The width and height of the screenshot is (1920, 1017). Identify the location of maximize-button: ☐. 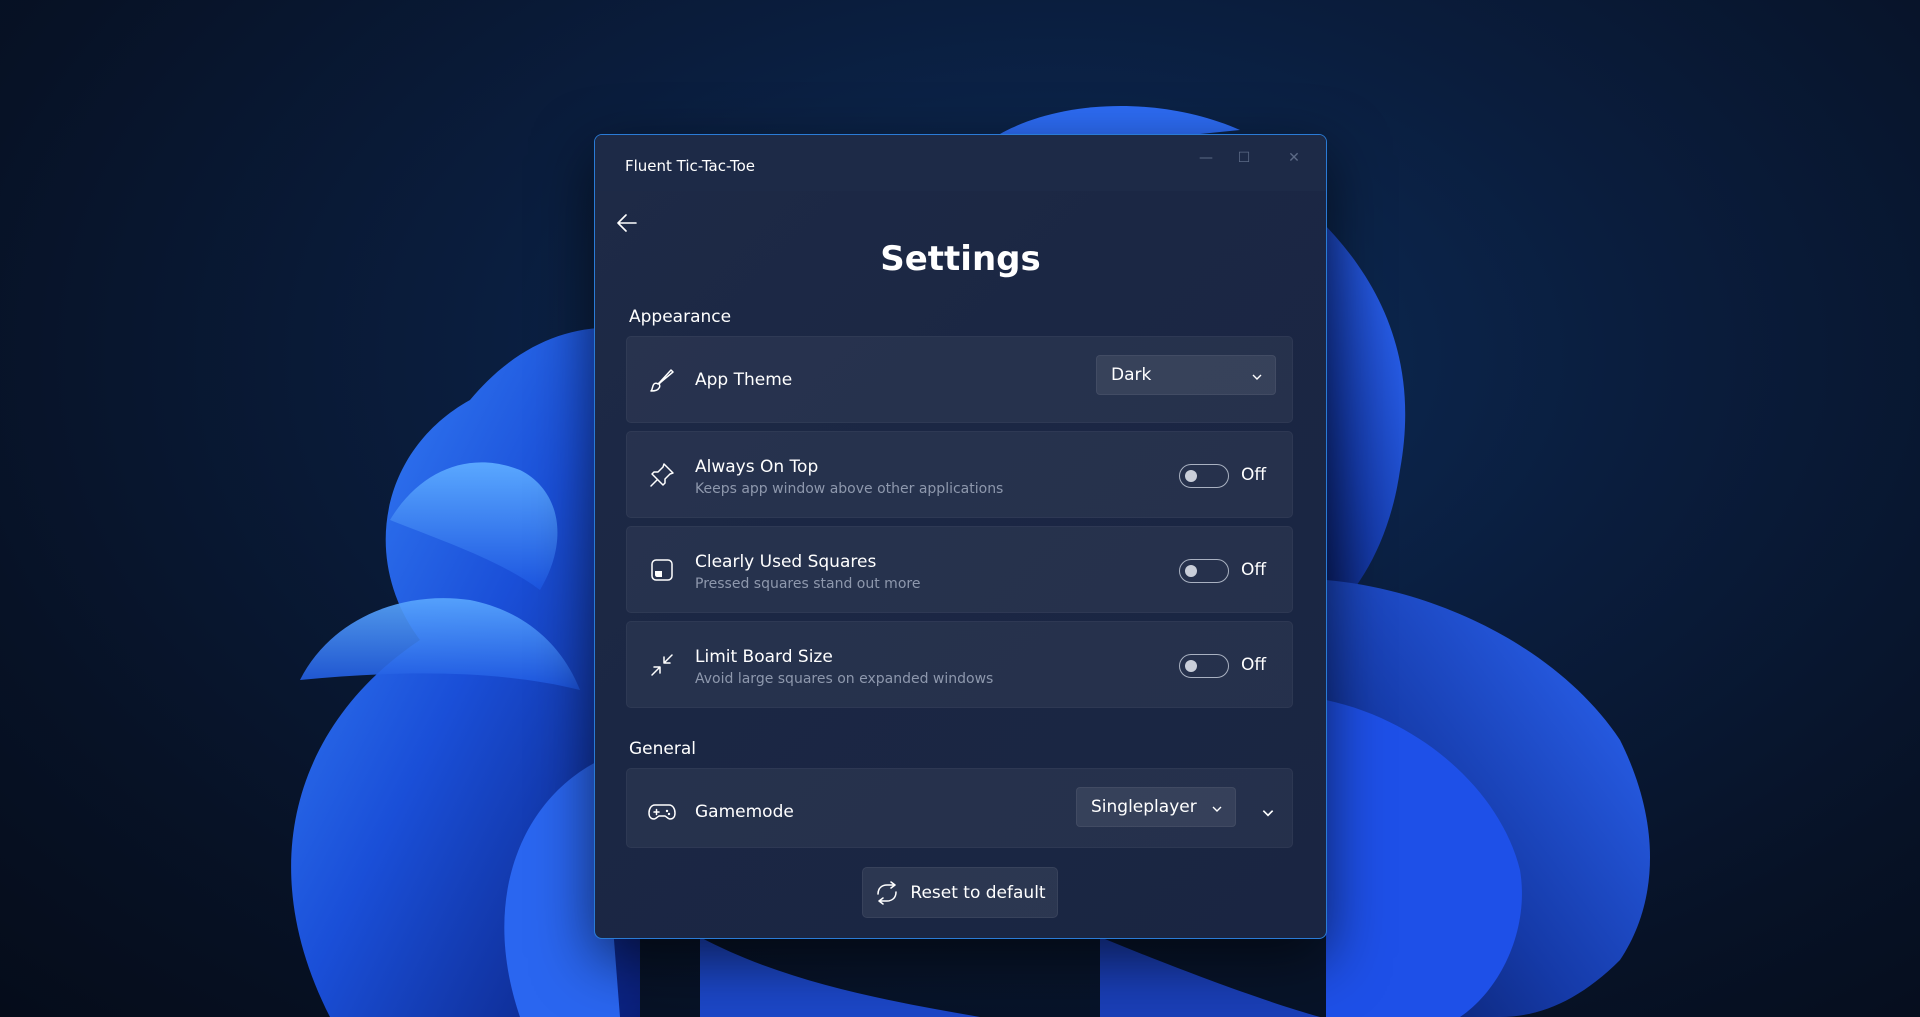
(1244, 158).